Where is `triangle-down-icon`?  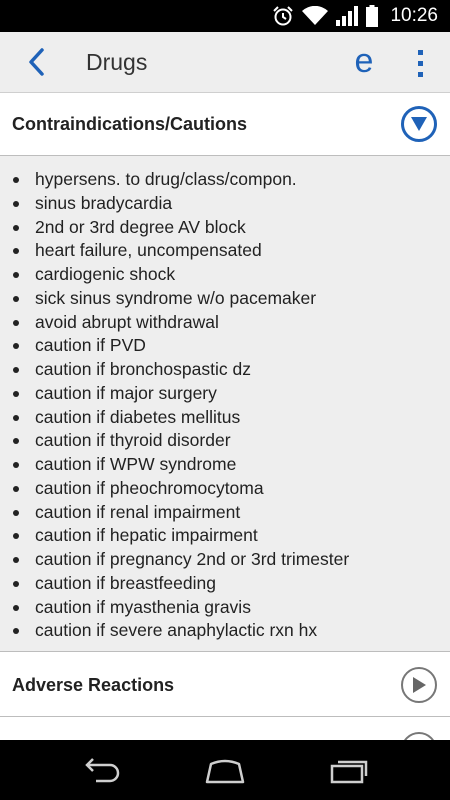
triangle-down-icon is located at coordinates (419, 124).